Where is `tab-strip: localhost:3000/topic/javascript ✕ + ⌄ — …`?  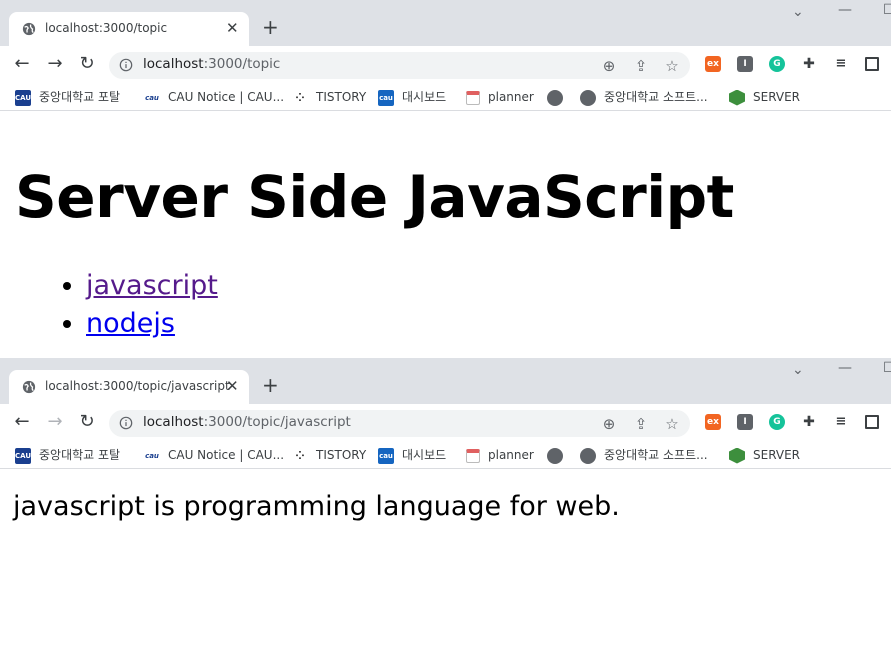
tab-strip: localhost:3000/topic/javascript ✕ + ⌄ — … is located at coordinates (445, 381).